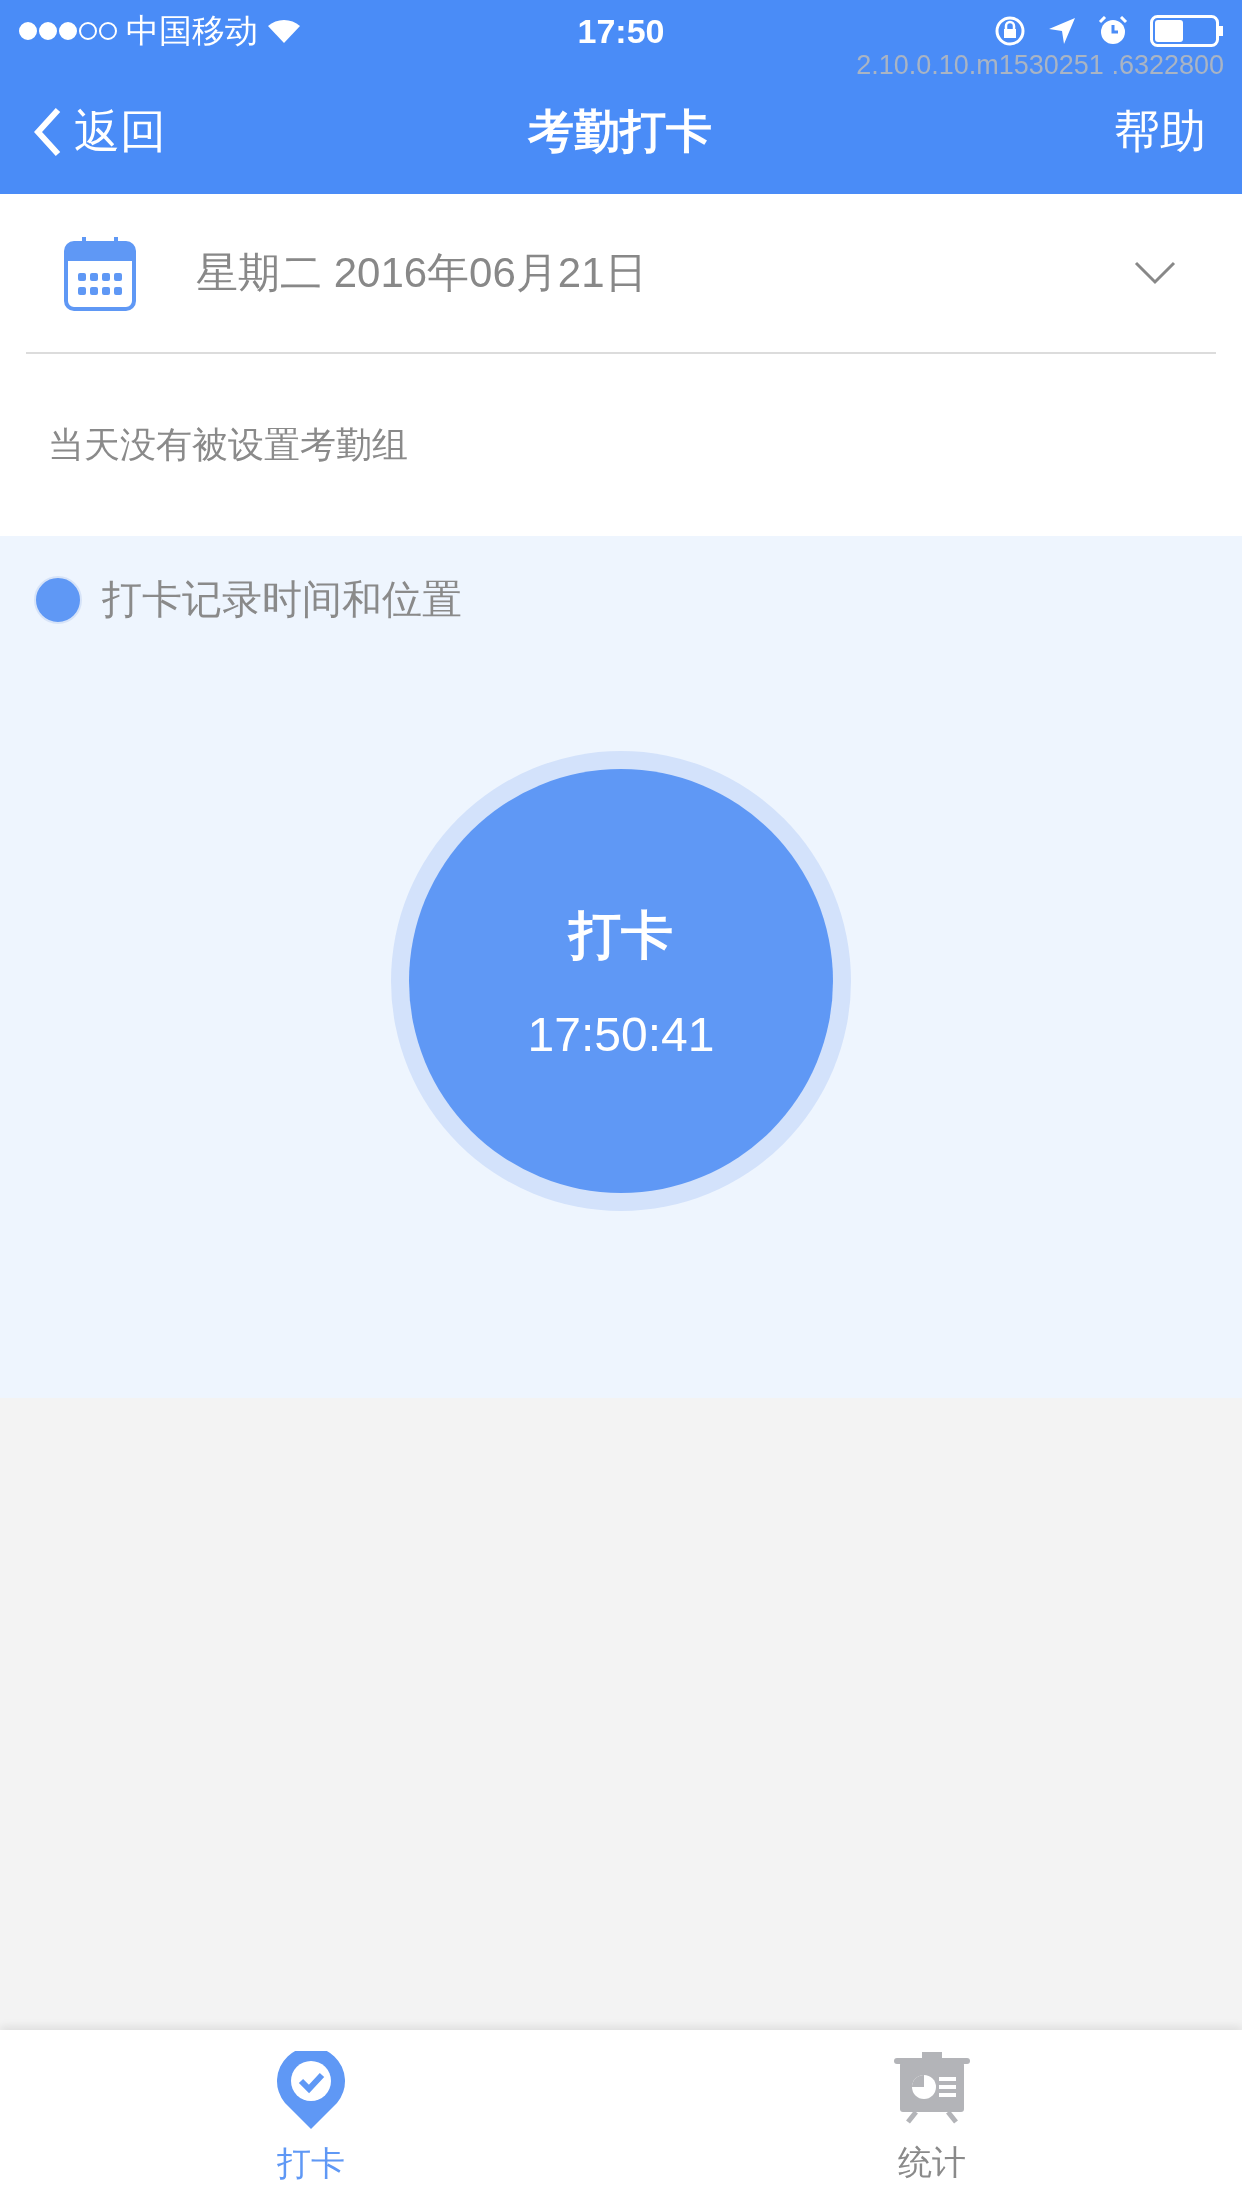 Image resolution: width=1242 pixels, height=2208 pixels. What do you see at coordinates (1113, 31) in the screenshot?
I see `alarm-clock-icon` at bounding box center [1113, 31].